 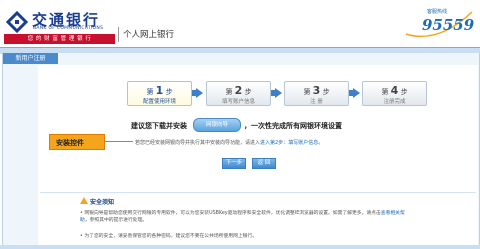 What do you see at coordinates (316, 93) in the screenshot?
I see `step-3: 第 3 步 注 册` at bounding box center [316, 93].